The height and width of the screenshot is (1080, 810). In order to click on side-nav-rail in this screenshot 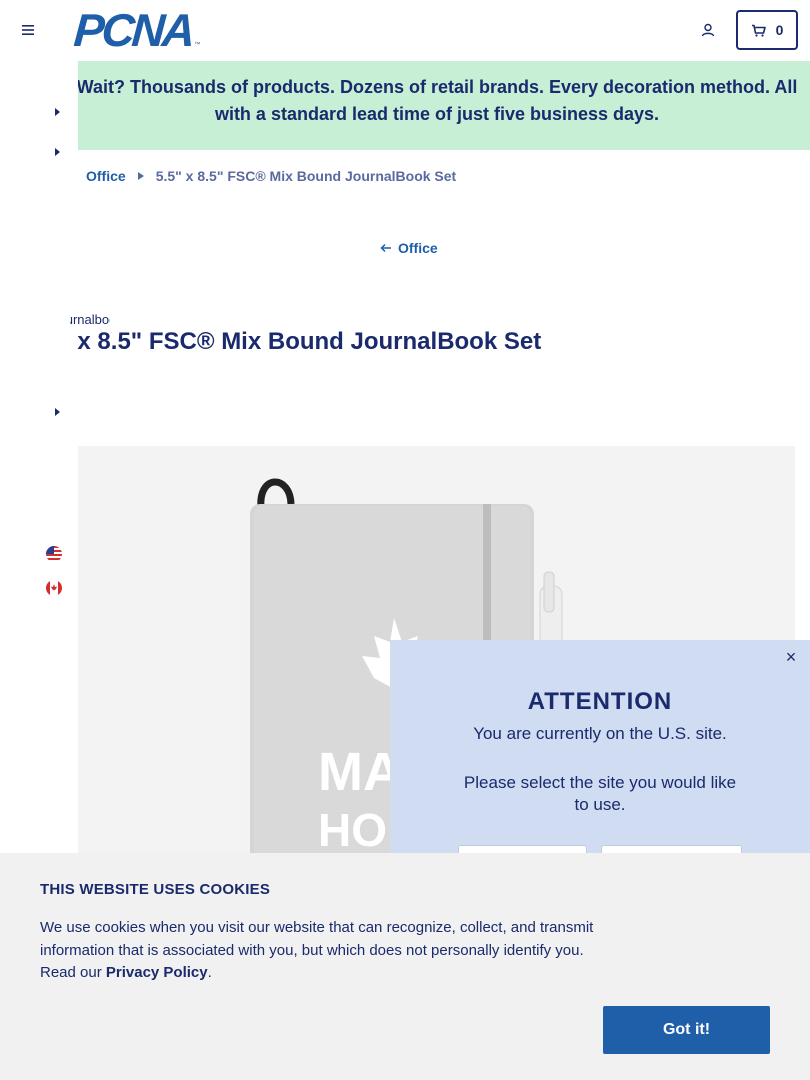, I will do `click(39, 461)`.